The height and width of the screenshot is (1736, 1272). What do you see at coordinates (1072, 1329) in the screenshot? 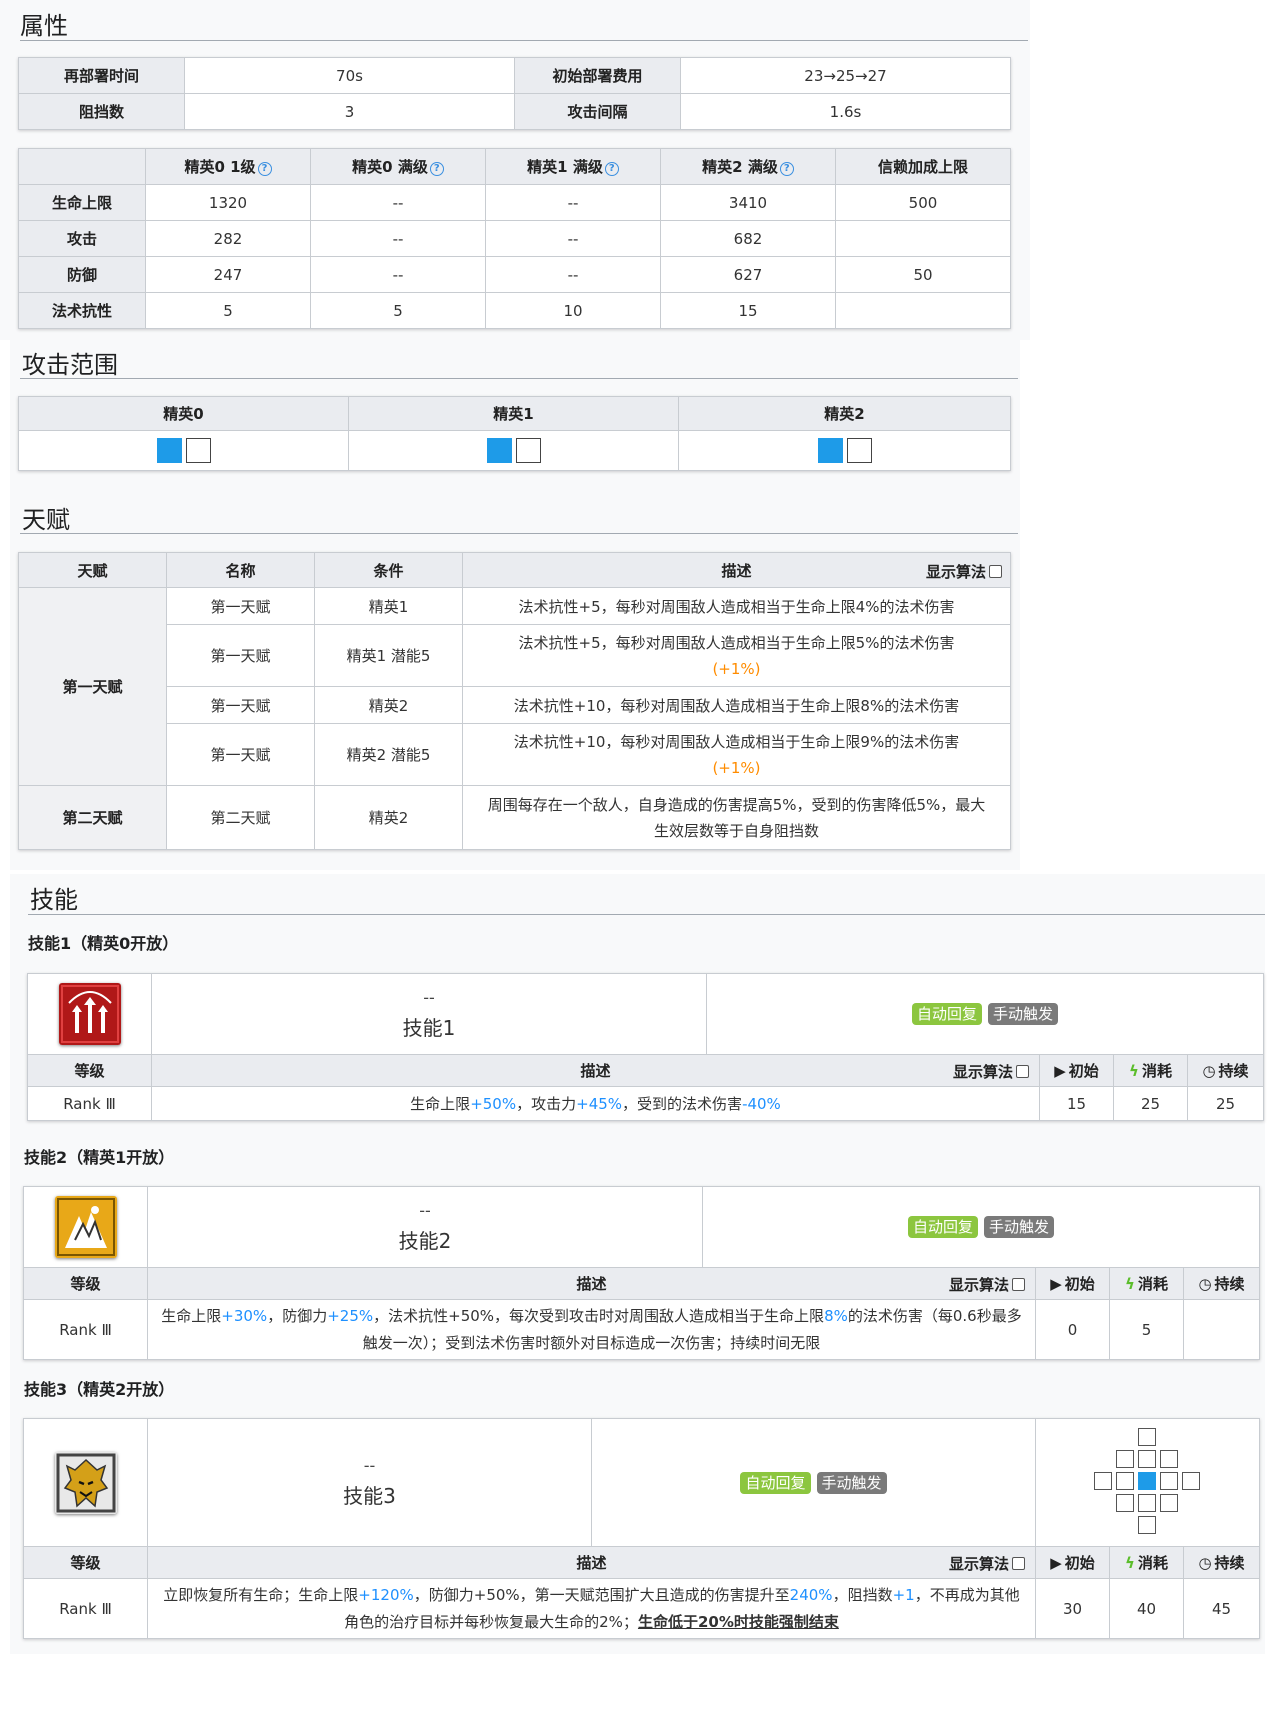
I see `skill-init: 0` at bounding box center [1072, 1329].